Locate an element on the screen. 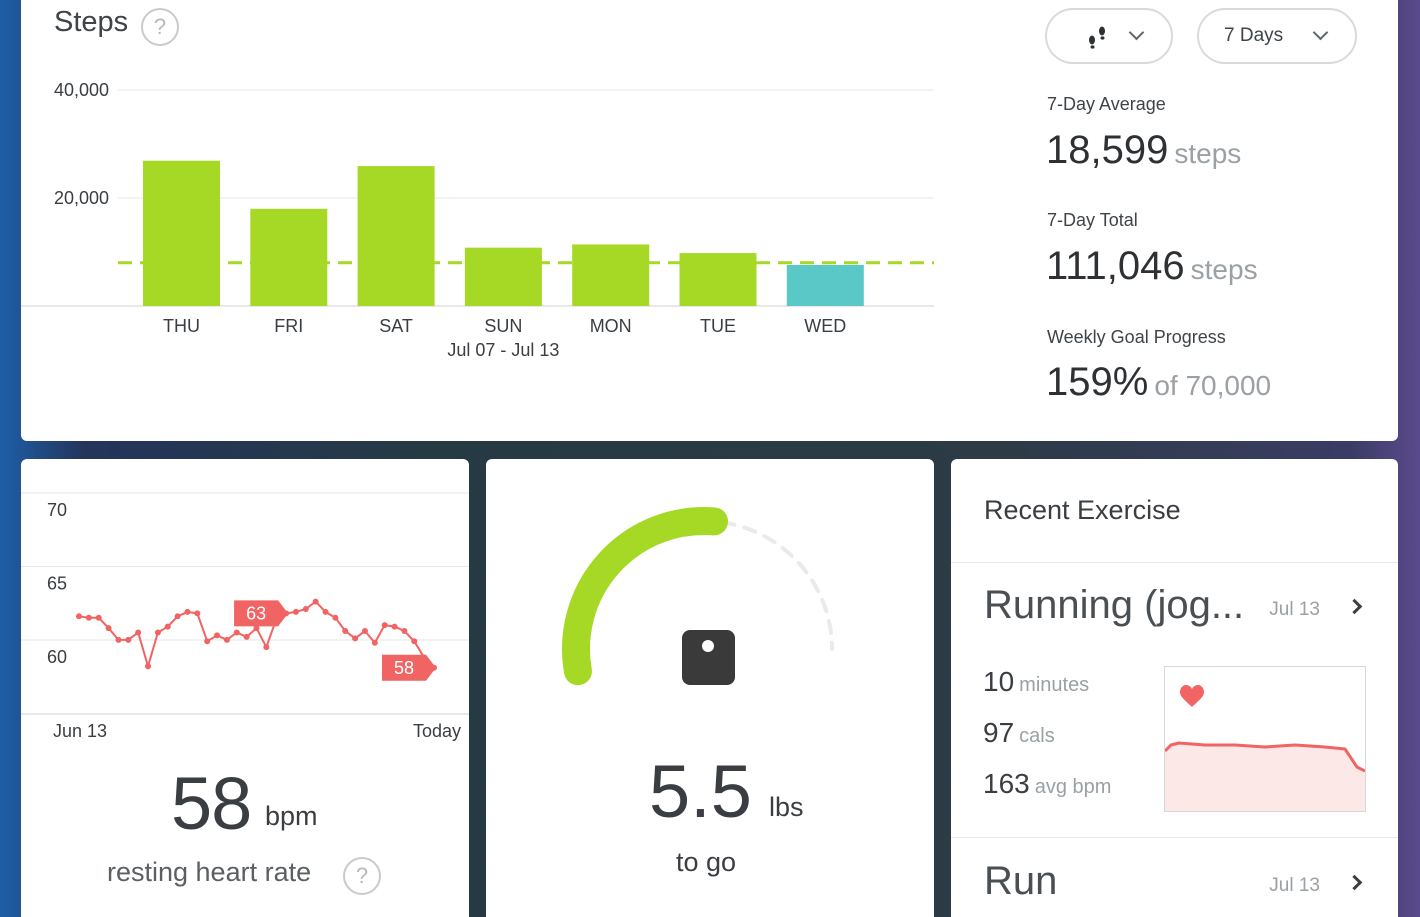 The height and width of the screenshot is (917, 1420). callout-label: 63 is located at coordinates (256, 613).